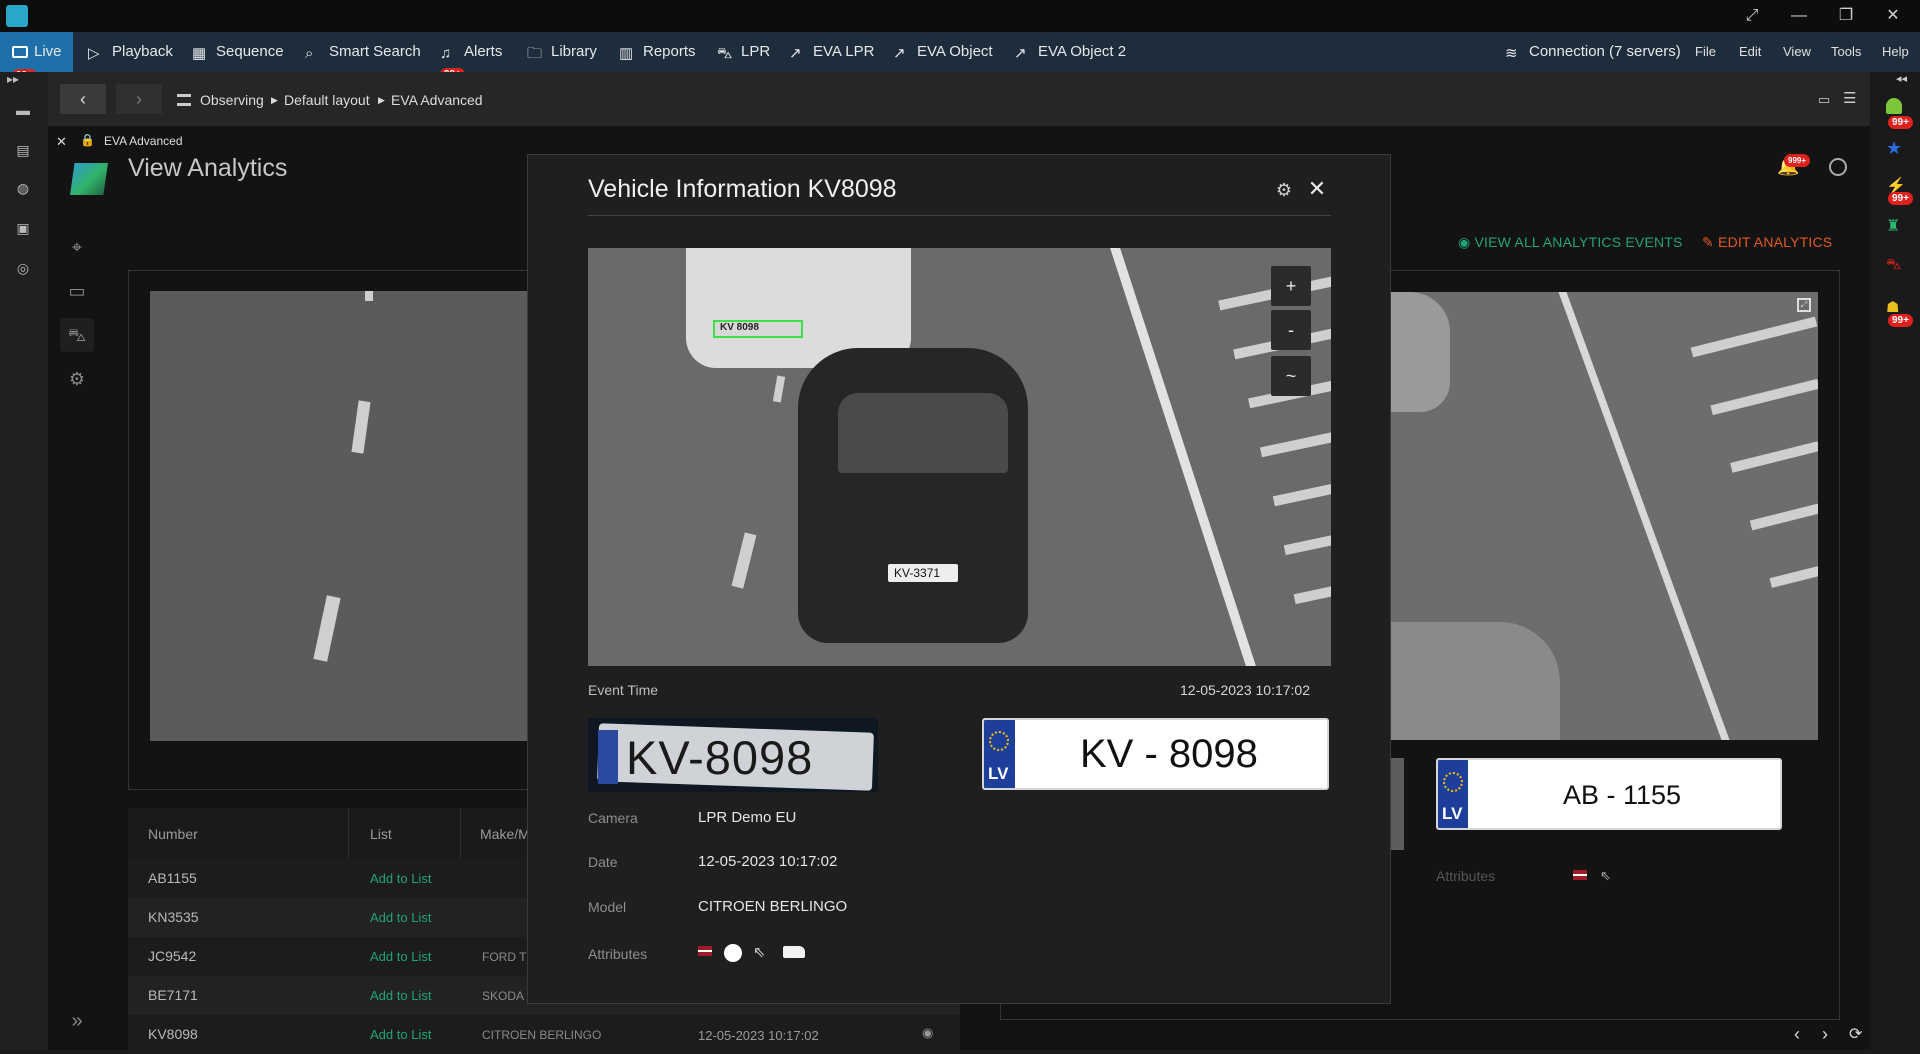 The image size is (1920, 1054). Describe the element at coordinates (1900, 198) in the screenshot. I see `rail-badge-2: 99+` at that location.